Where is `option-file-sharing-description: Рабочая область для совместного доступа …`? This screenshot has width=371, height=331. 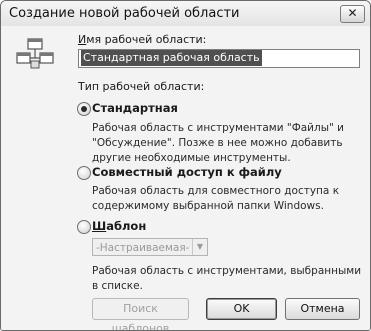
option-file-sharing-description: Рабочая область для совместного доступа … is located at coordinates (216, 198).